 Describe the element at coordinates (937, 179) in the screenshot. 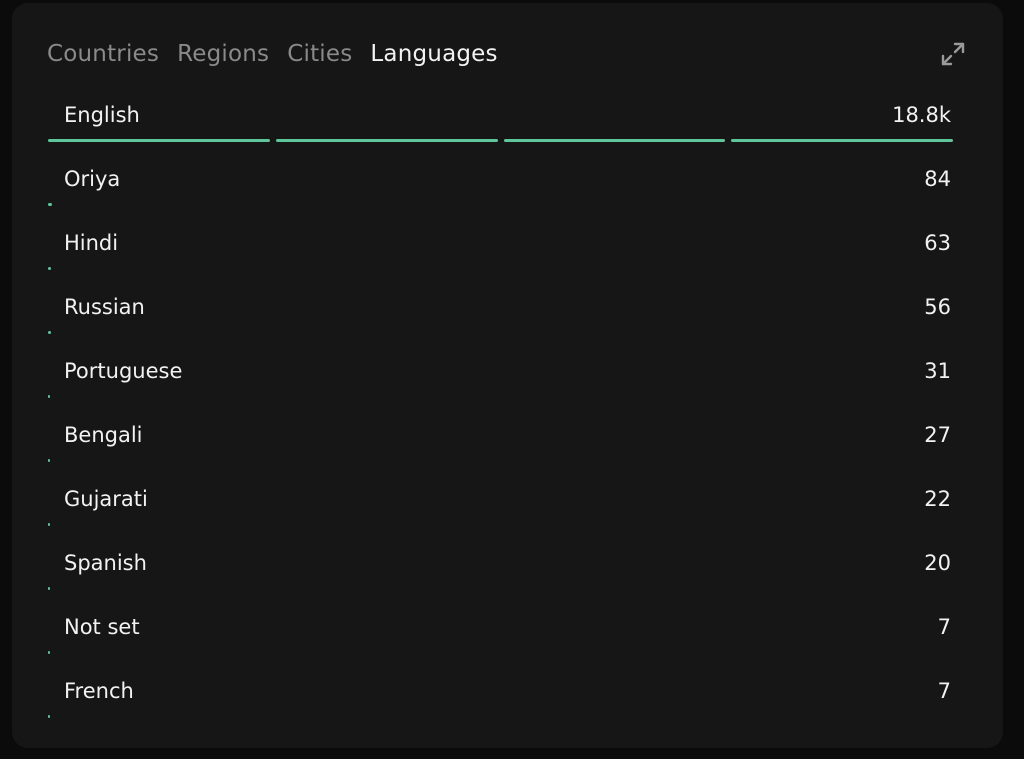

I see `language-count: 84` at that location.